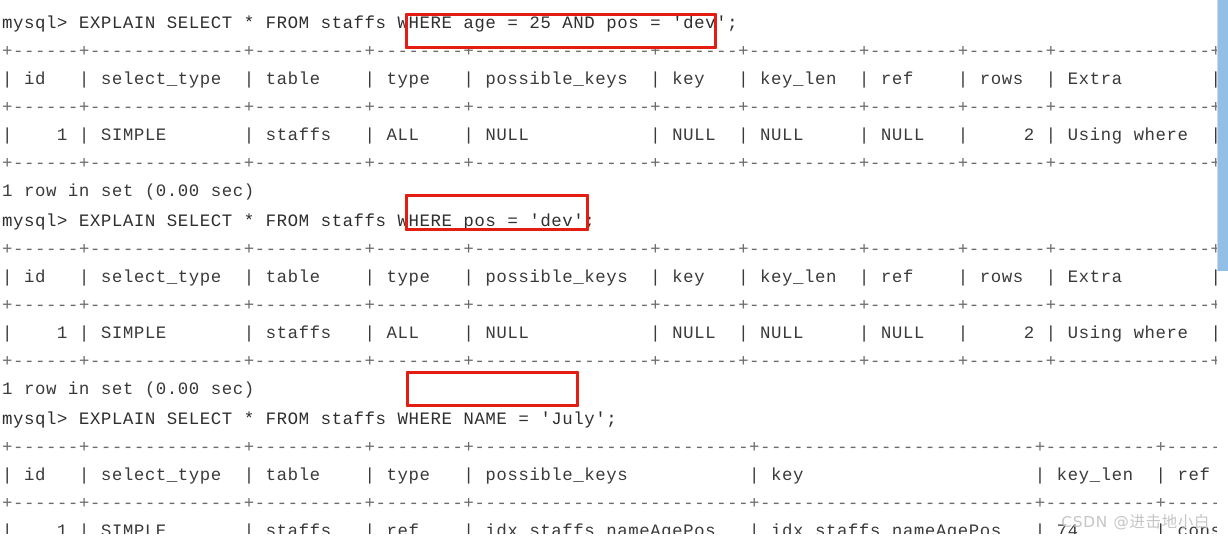  What do you see at coordinates (128, 192) in the screenshot?
I see `result-status-1: 1 row in set (0.00 sec)` at bounding box center [128, 192].